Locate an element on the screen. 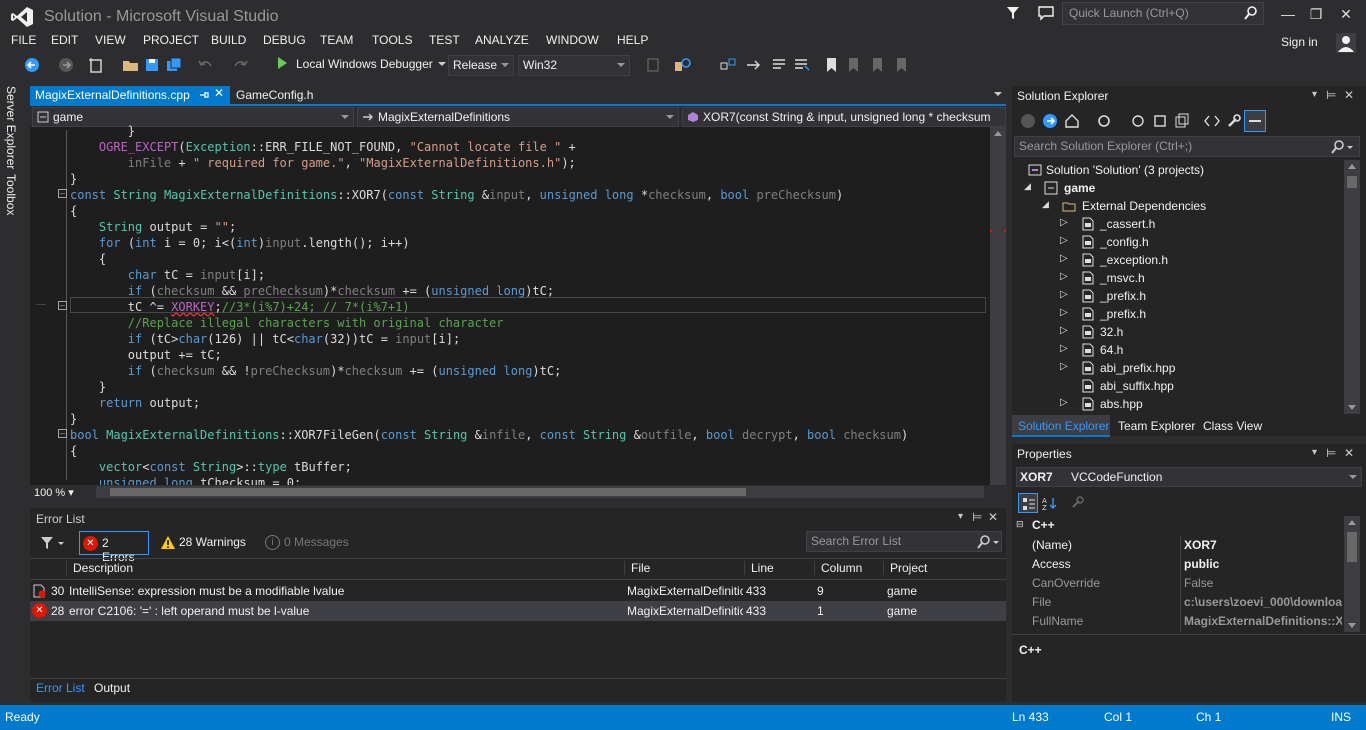  server-explorer-tab: Server Explorer is located at coordinates (11, 127).